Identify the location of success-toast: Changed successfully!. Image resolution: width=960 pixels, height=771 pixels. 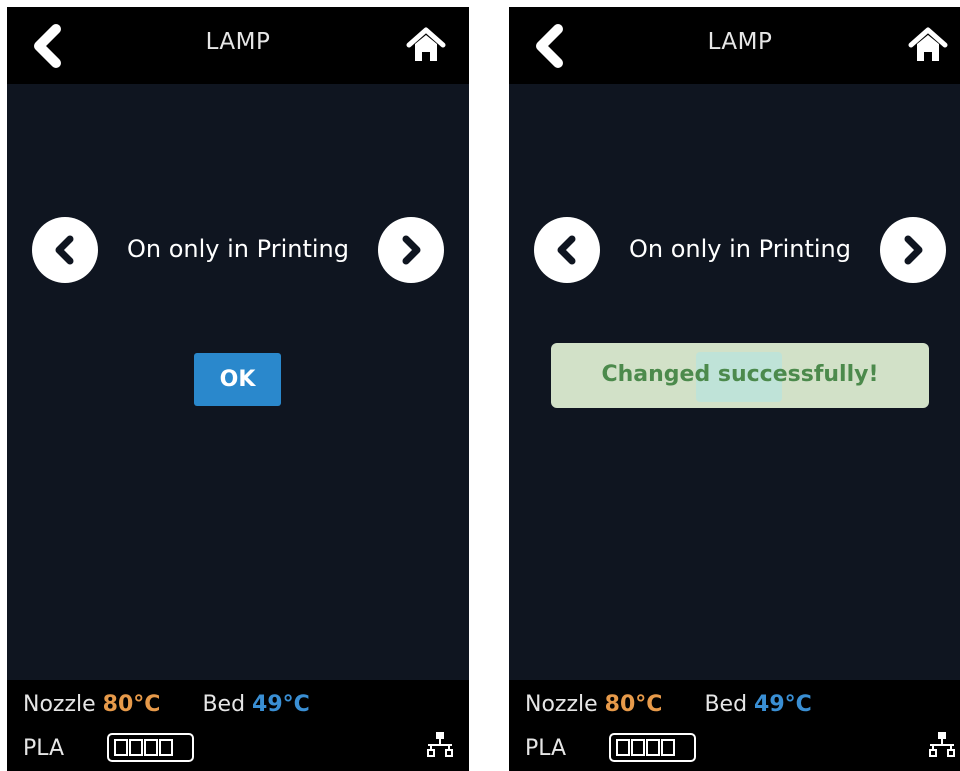
(740, 375).